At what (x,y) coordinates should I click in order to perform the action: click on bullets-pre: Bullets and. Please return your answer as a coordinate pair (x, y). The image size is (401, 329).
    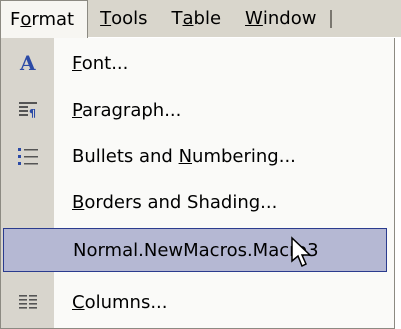
    Looking at the image, I should click on (125, 156).